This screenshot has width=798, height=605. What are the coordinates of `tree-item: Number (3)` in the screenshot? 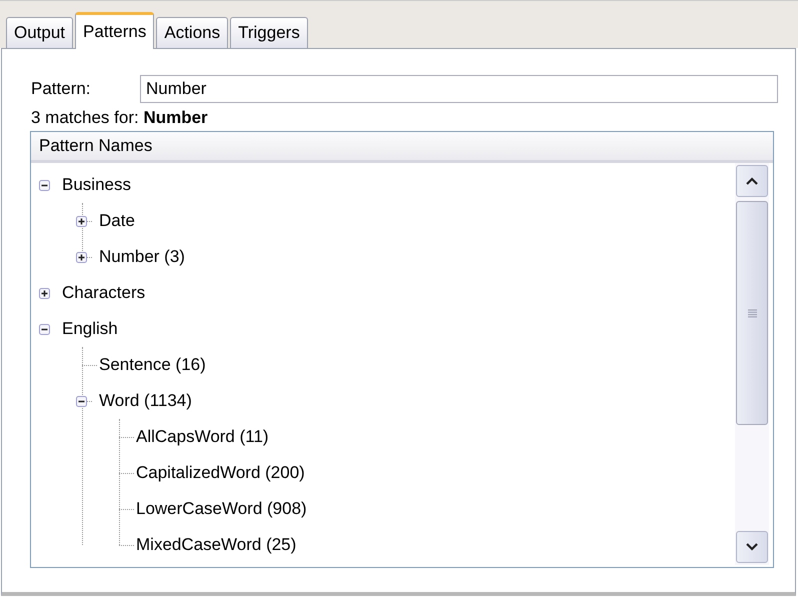 It's located at (141, 257).